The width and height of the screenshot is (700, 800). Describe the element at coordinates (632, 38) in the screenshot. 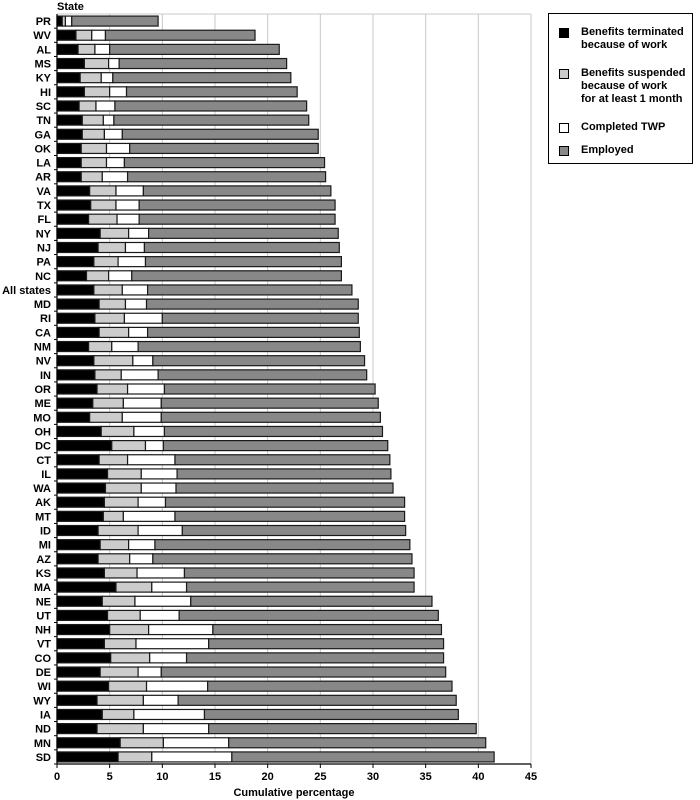

I see `legend-label-terminated: Benefits terminated because of work` at that location.